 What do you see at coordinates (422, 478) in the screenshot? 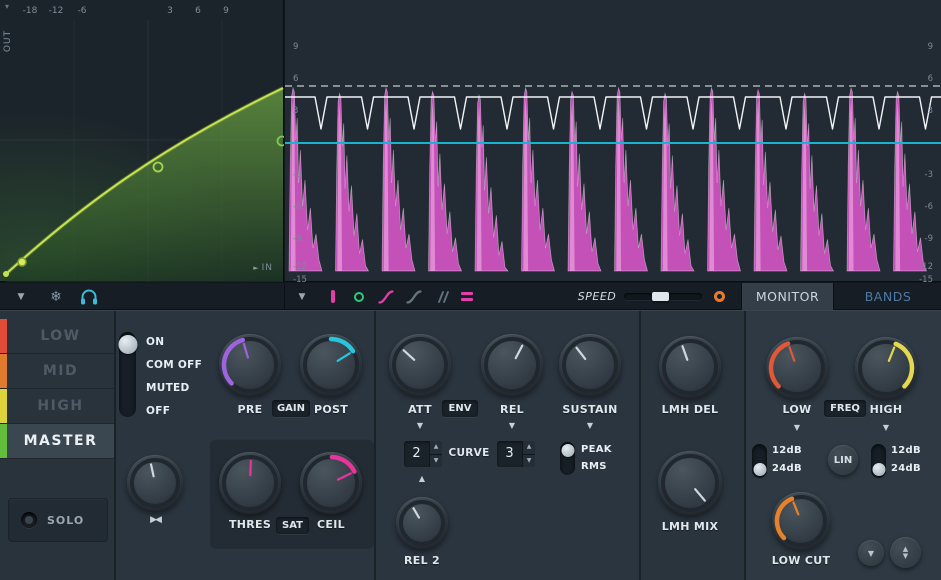
I see `release2-up-arrow-icon: ▲` at bounding box center [422, 478].